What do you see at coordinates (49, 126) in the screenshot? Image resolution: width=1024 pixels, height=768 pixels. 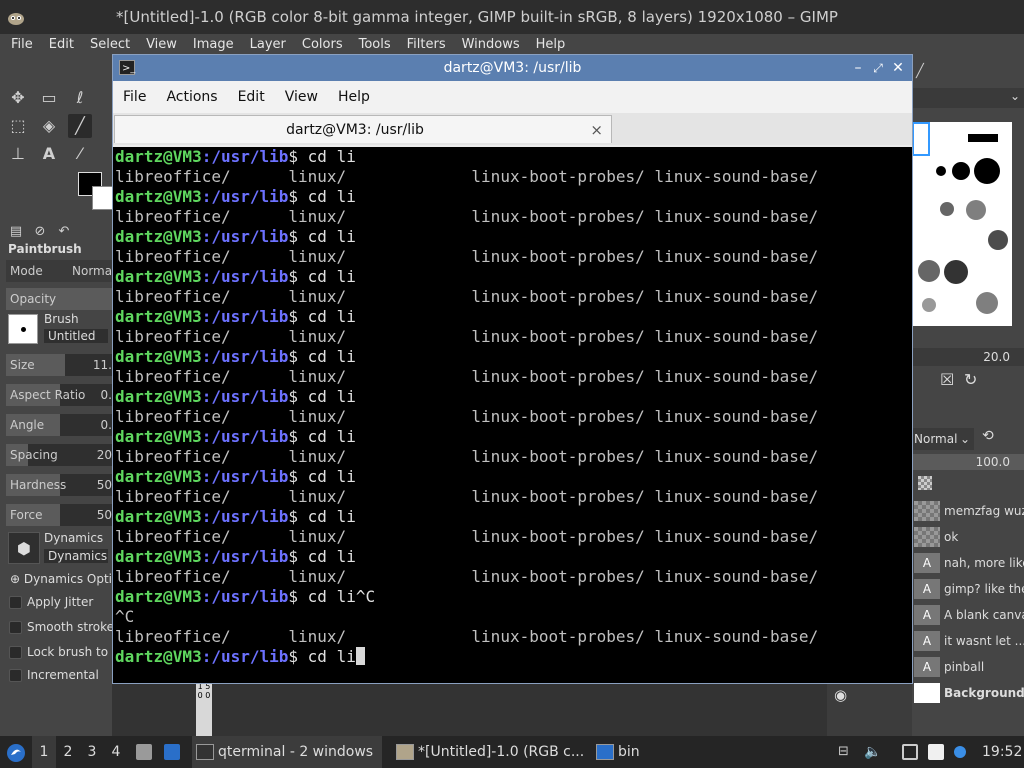 I see `bucket-fill-tool-icon: ◈` at bounding box center [49, 126].